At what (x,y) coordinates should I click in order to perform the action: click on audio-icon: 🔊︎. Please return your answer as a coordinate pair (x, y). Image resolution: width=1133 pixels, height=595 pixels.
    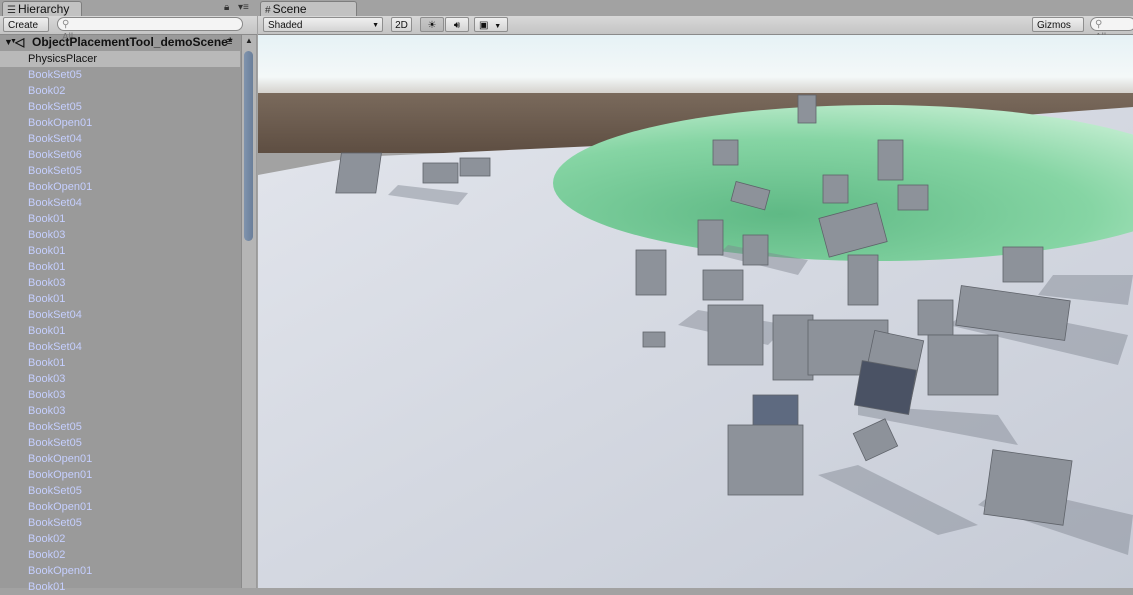
    Looking at the image, I should click on (457, 25).